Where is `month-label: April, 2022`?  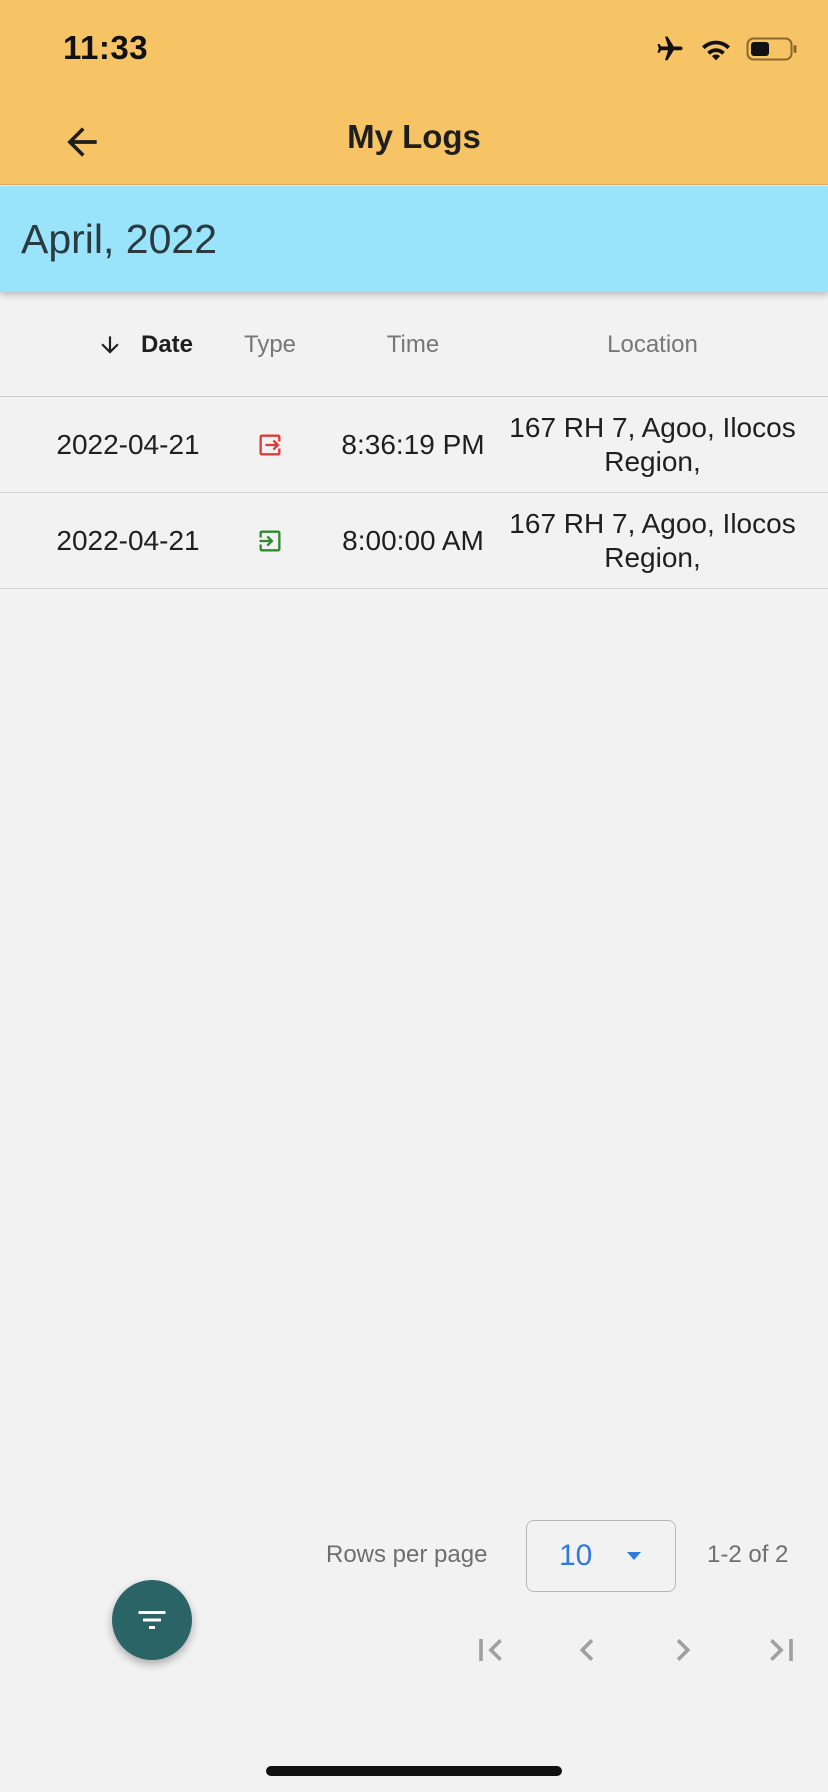 month-label: April, 2022 is located at coordinates (119, 239).